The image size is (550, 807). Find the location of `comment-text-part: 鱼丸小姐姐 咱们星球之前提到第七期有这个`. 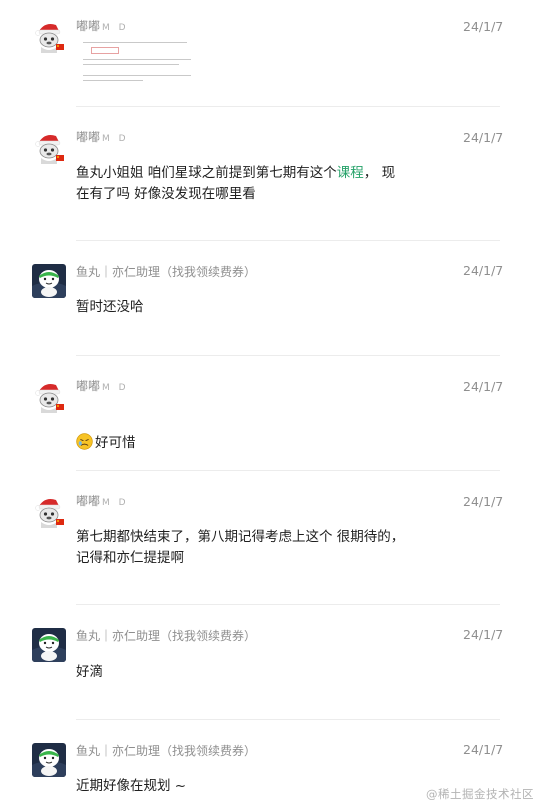

comment-text-part: 鱼丸小姐姐 咱们星球之前提到第七期有这个 is located at coordinates (206, 173).